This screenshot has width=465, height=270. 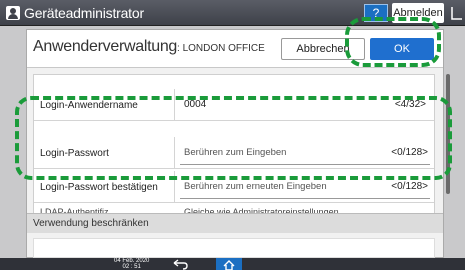 What do you see at coordinates (105, 46) in the screenshot?
I see `page-title-text: Anwenderverwaltung` at bounding box center [105, 46].